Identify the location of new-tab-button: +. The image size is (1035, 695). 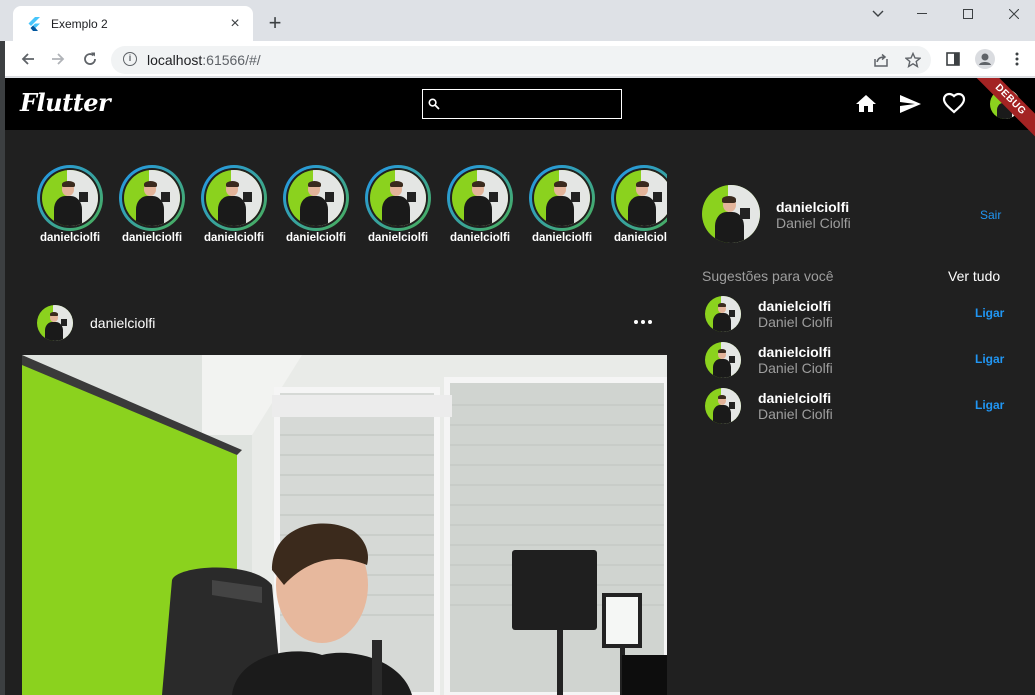
(275, 23).